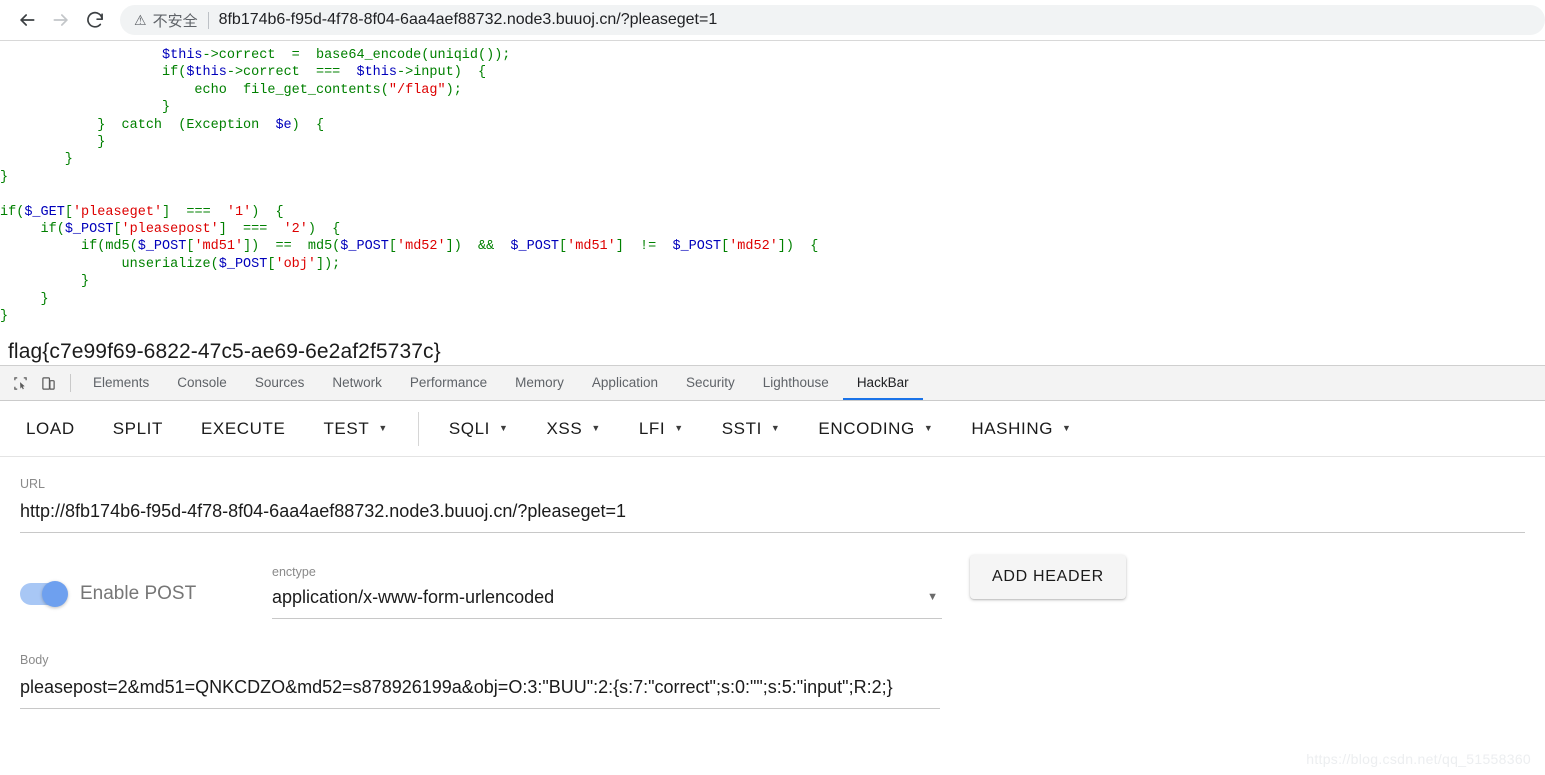 The width and height of the screenshot is (1545, 775). Describe the element at coordinates (539, 383) in the screenshot. I see `devtools-tab-memory: Memory` at that location.